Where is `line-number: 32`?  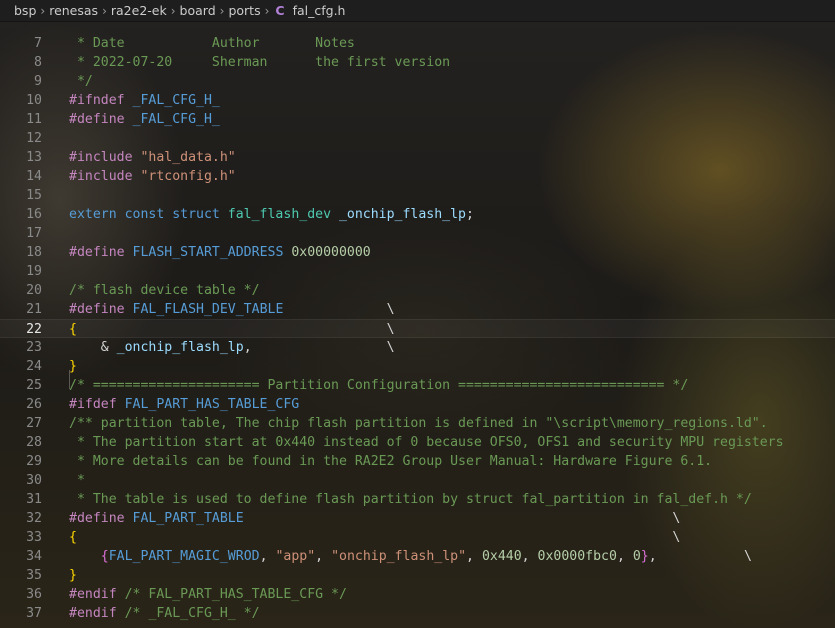 line-number: 32 is located at coordinates (34, 518).